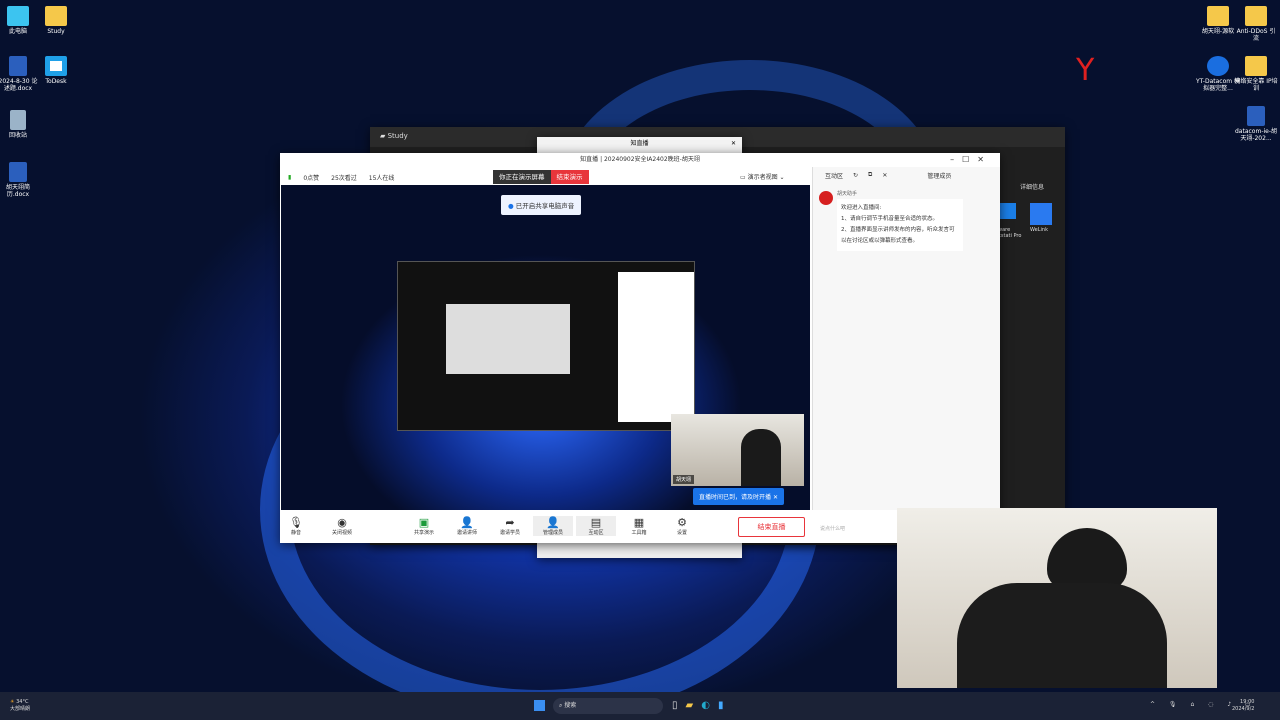  I want to click on desktop-icon: 回收站, so click(20, 124).